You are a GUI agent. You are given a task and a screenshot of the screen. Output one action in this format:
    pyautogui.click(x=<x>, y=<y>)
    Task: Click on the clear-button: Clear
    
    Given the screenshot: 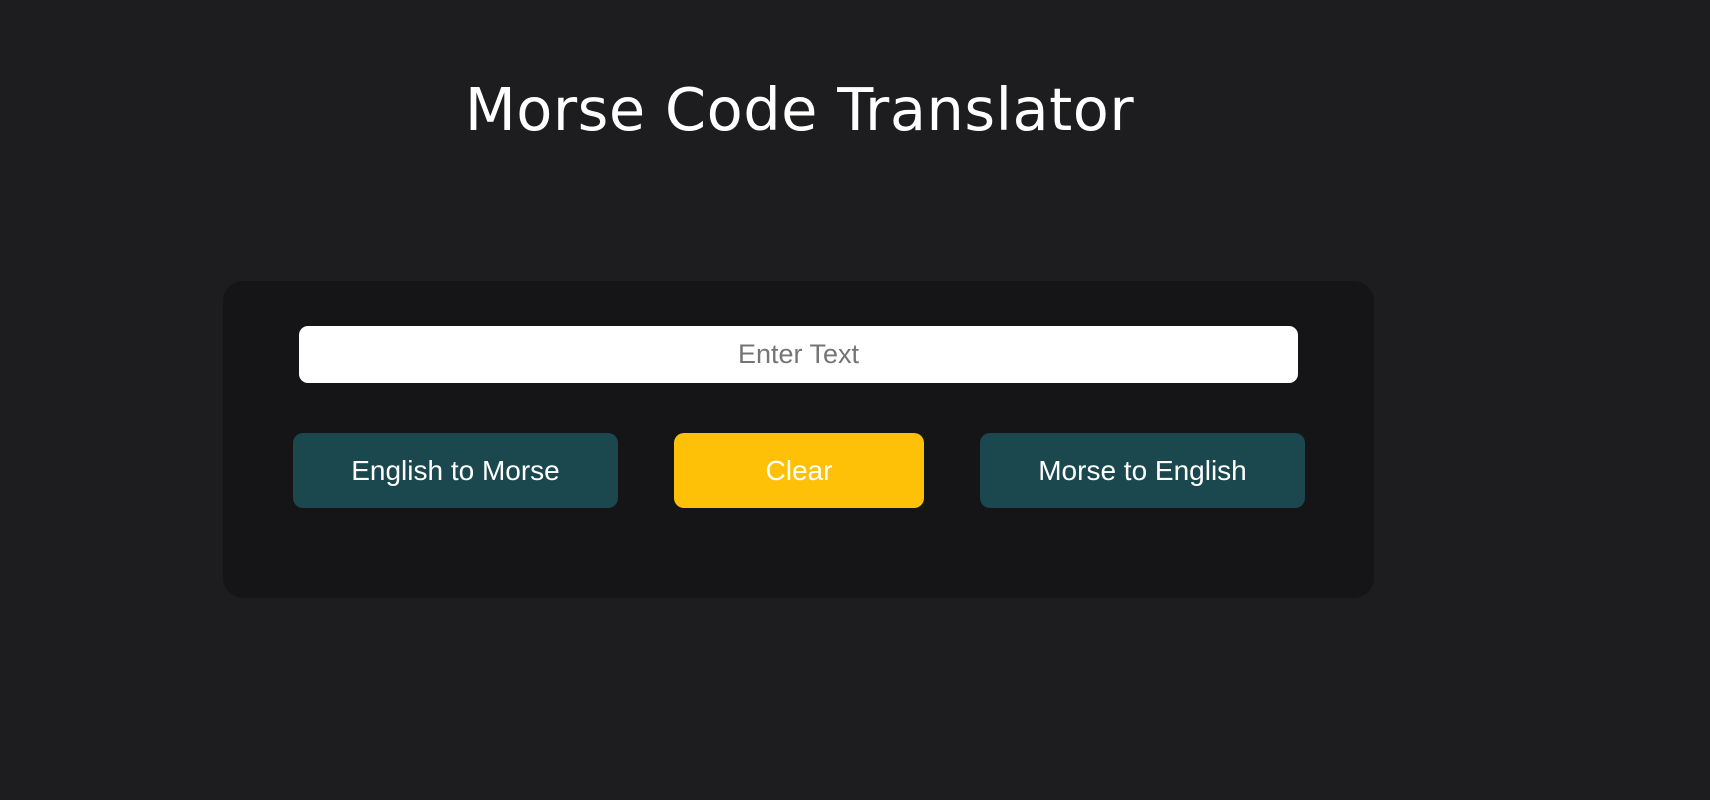 What is the action you would take?
    pyautogui.click(x=799, y=470)
    